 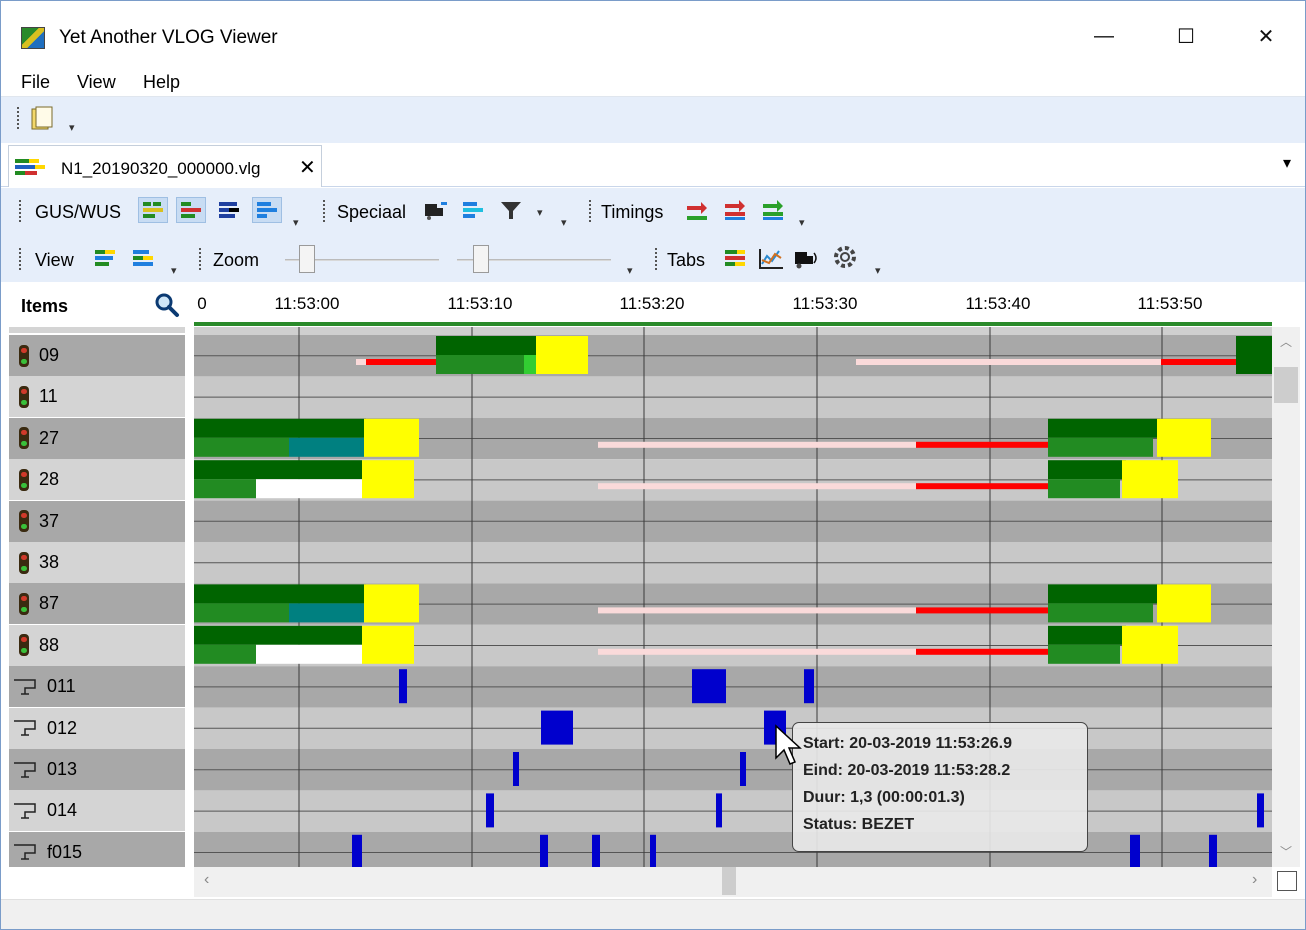 What do you see at coordinates (62, 810) in the screenshot?
I see `item-row-label: 014` at bounding box center [62, 810].